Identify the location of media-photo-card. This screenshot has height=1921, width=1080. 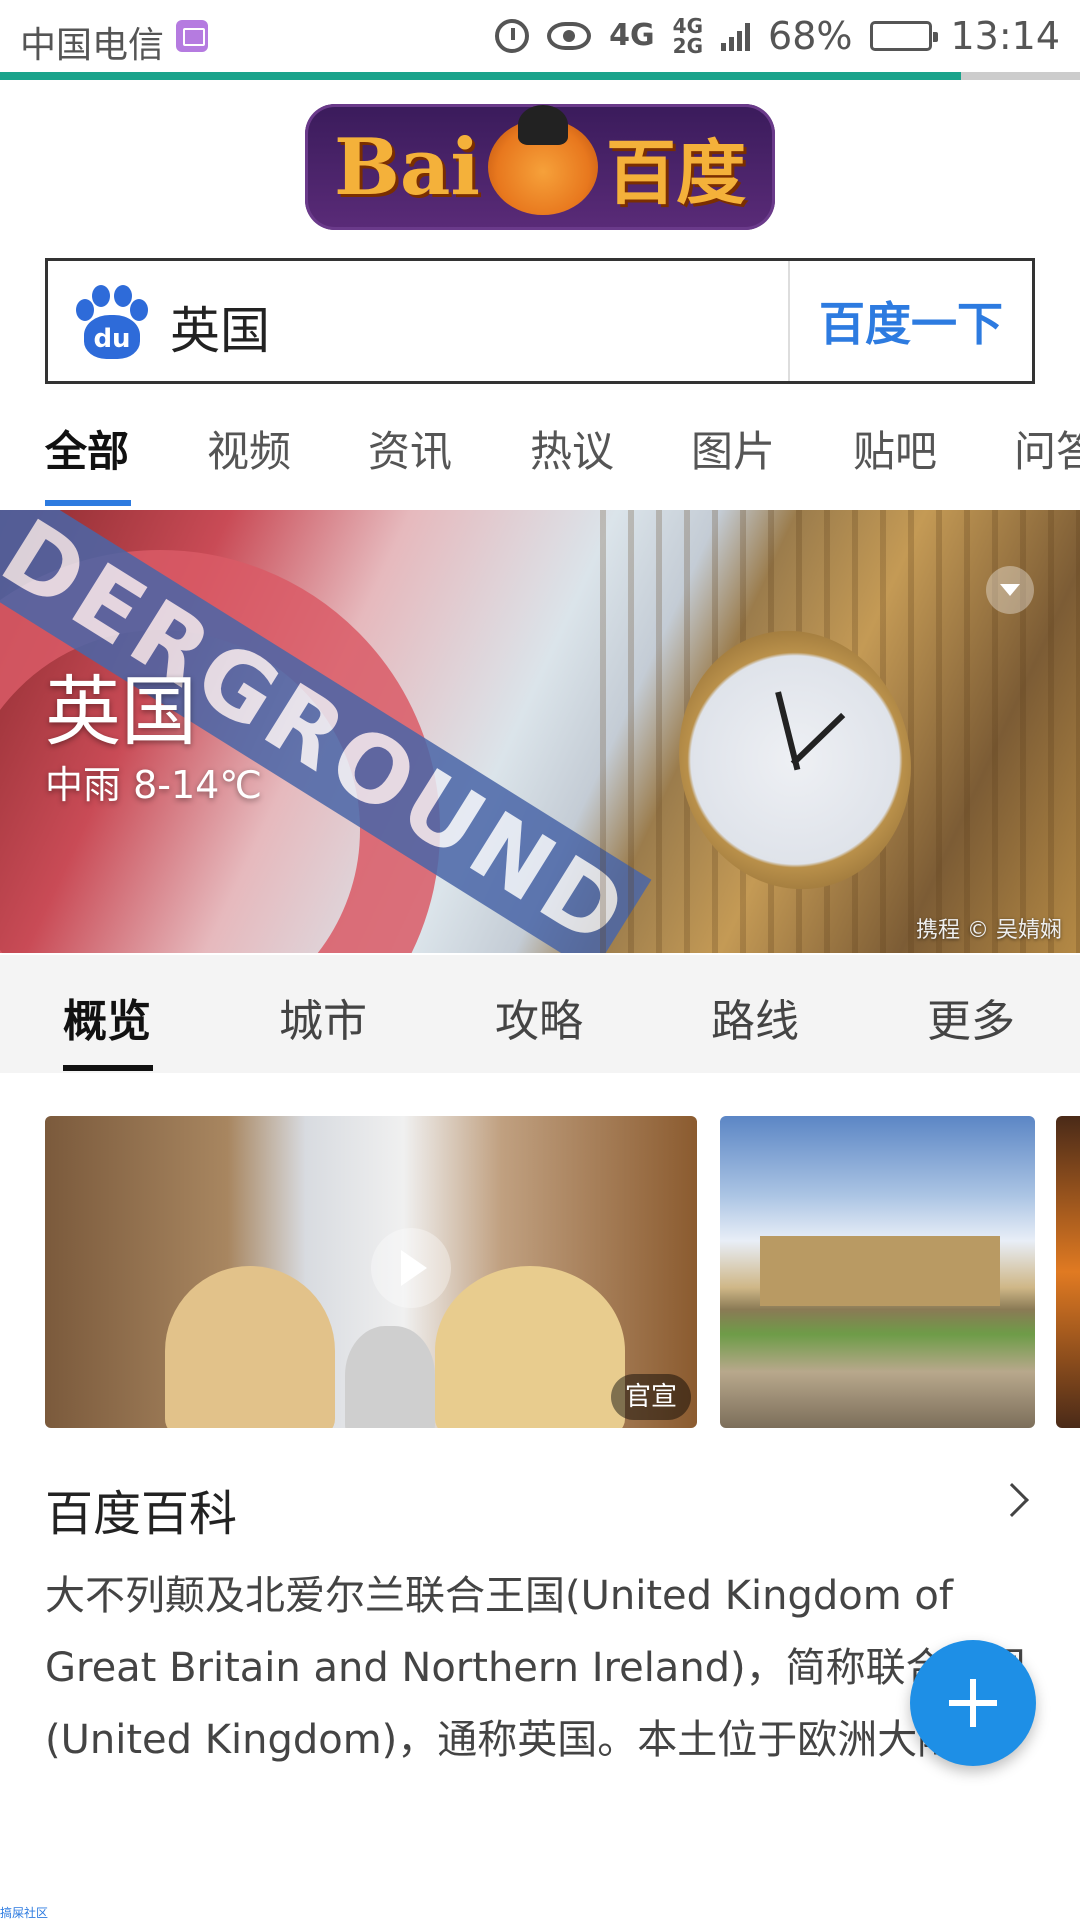
(877, 1272).